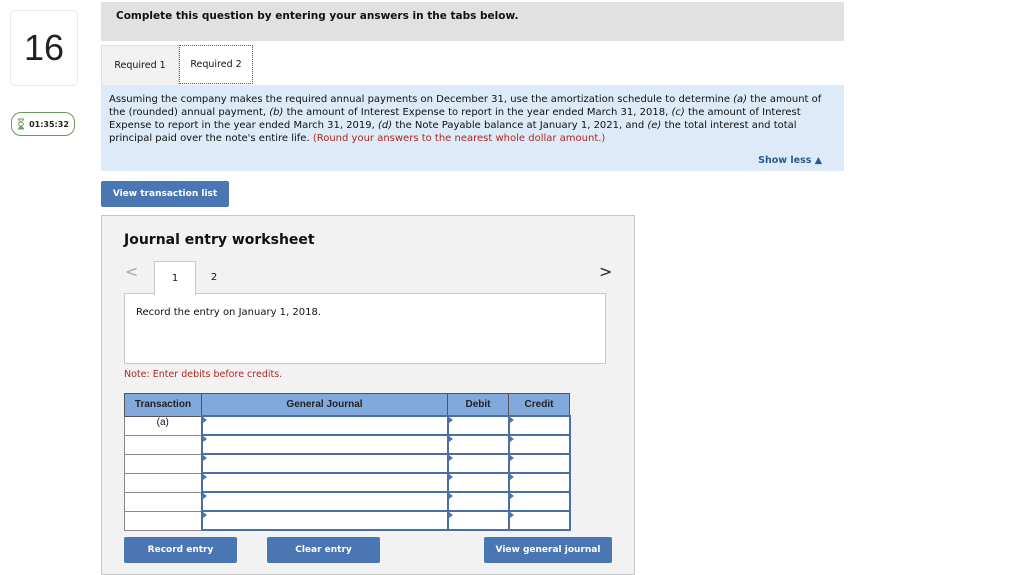 The image size is (1024, 575). Describe the element at coordinates (131, 271) in the screenshot. I see `chevron-left-icon: <` at that location.